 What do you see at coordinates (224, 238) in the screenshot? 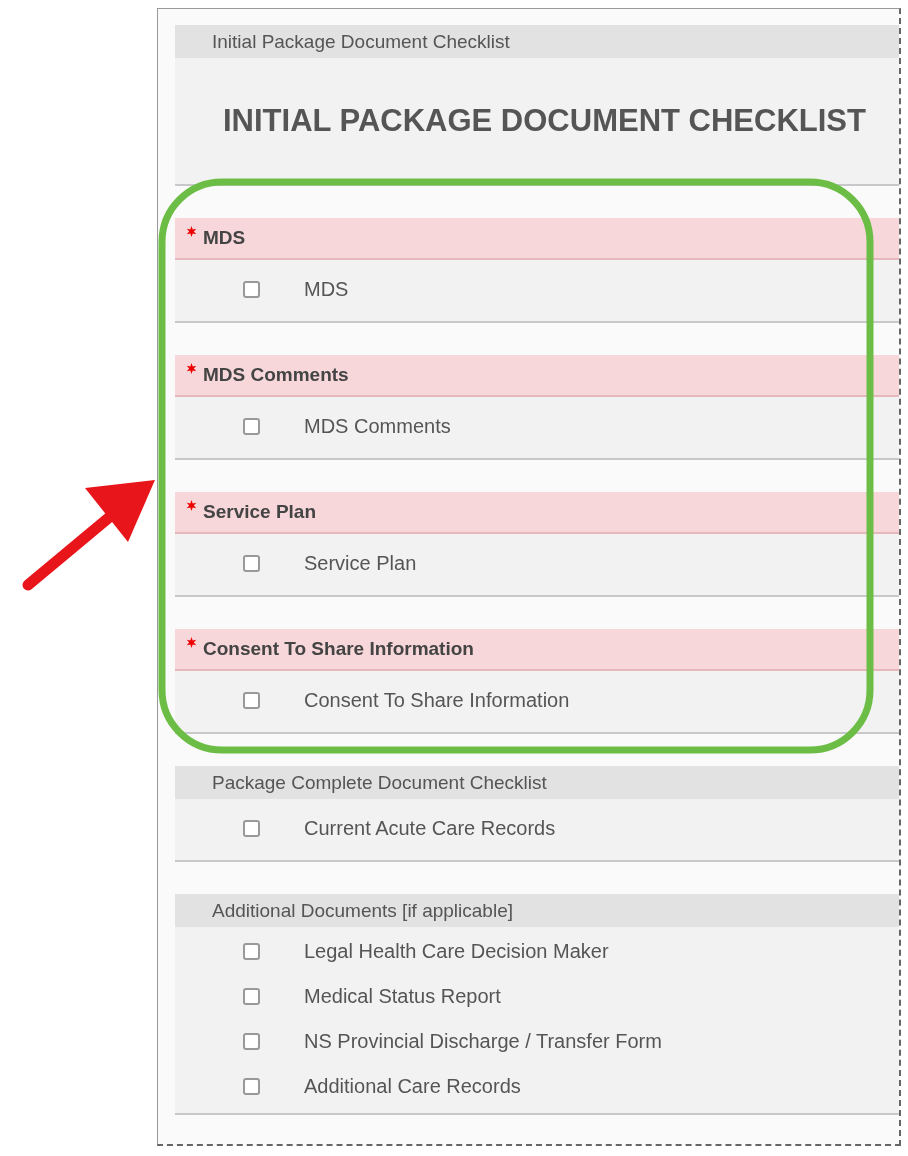
I see `section-title: MDS` at bounding box center [224, 238].